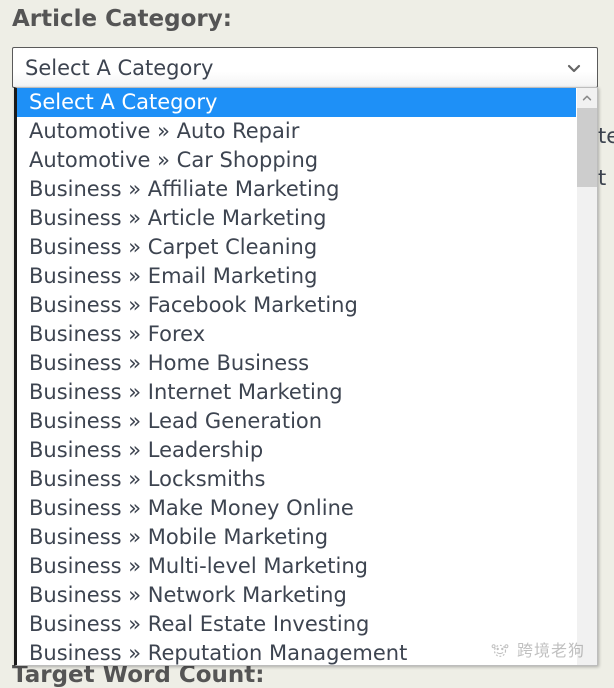 The image size is (614, 688). What do you see at coordinates (296, 537) in the screenshot?
I see `dropdown-option: Business » Mobile Marketing` at bounding box center [296, 537].